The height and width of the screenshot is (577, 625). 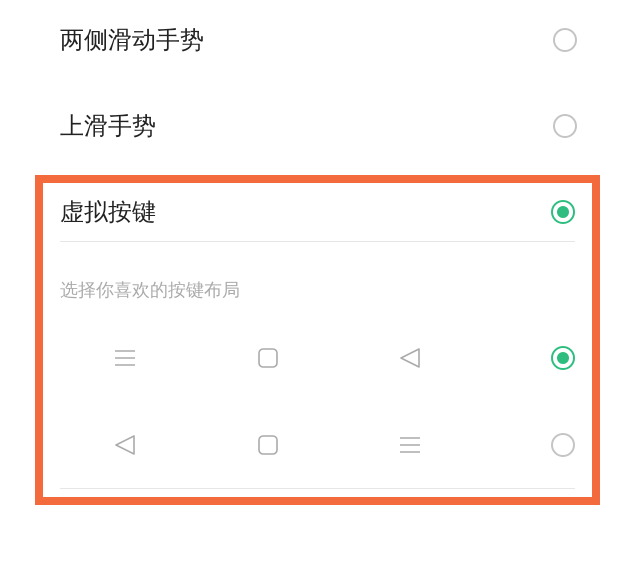 What do you see at coordinates (150, 291) in the screenshot?
I see `layout-hint: 选择你喜欢的按键布局` at bounding box center [150, 291].